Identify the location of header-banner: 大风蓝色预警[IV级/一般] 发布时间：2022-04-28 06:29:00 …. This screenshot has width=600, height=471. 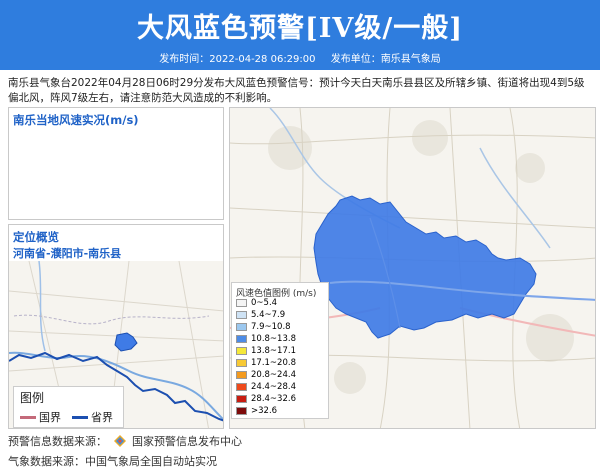
(300, 35).